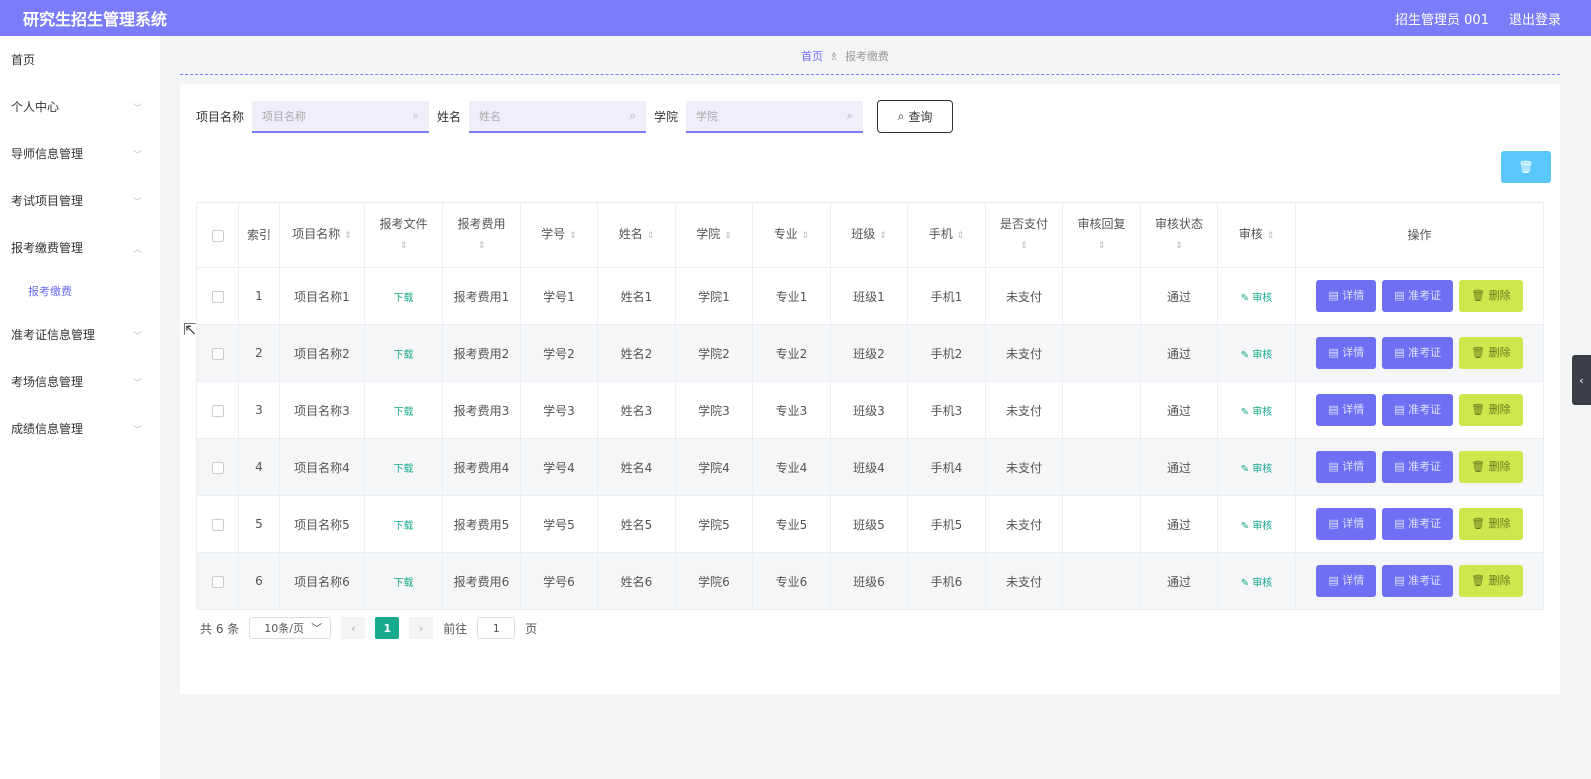 The width and height of the screenshot is (1591, 779). I want to click on sidebar-item-personal: 个人中心 ﹀, so click(80, 106).